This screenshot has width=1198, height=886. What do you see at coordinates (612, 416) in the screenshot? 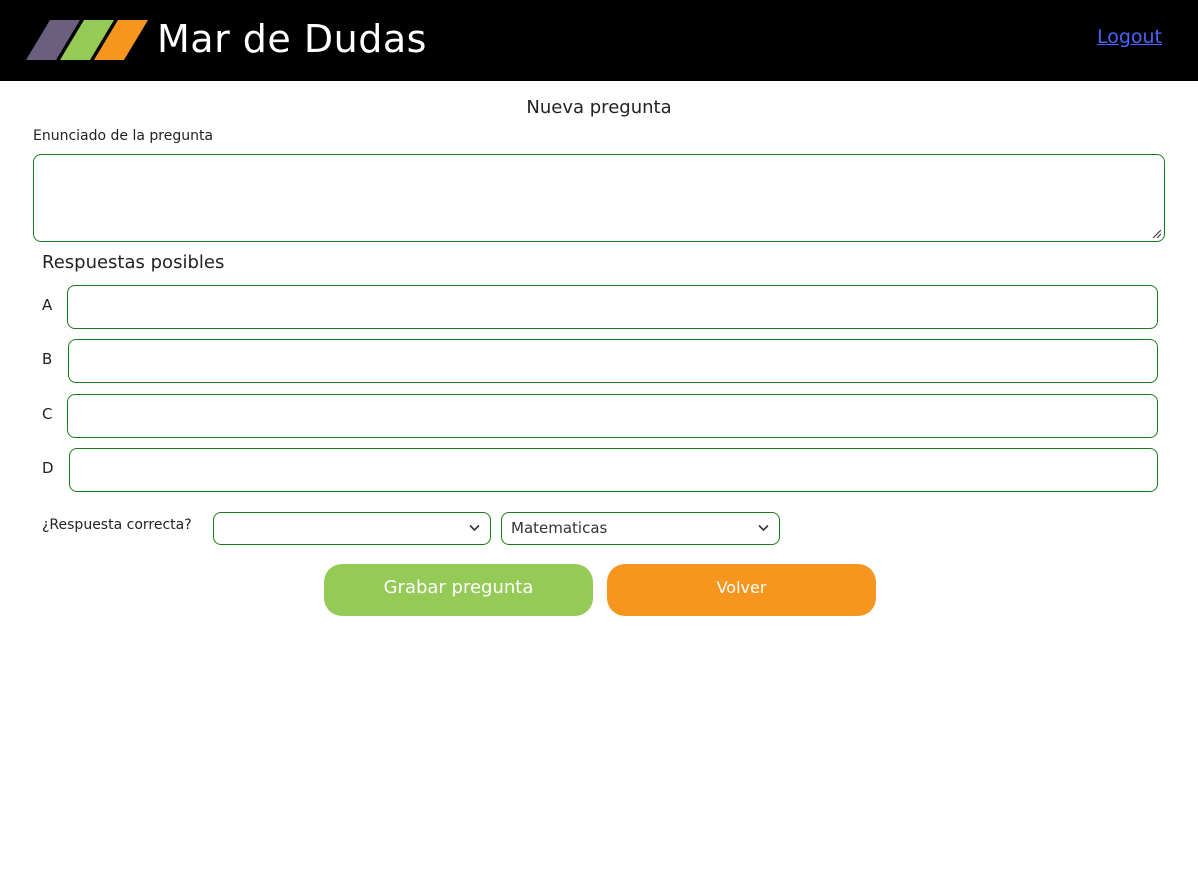
I see `answer-input-c` at bounding box center [612, 416].